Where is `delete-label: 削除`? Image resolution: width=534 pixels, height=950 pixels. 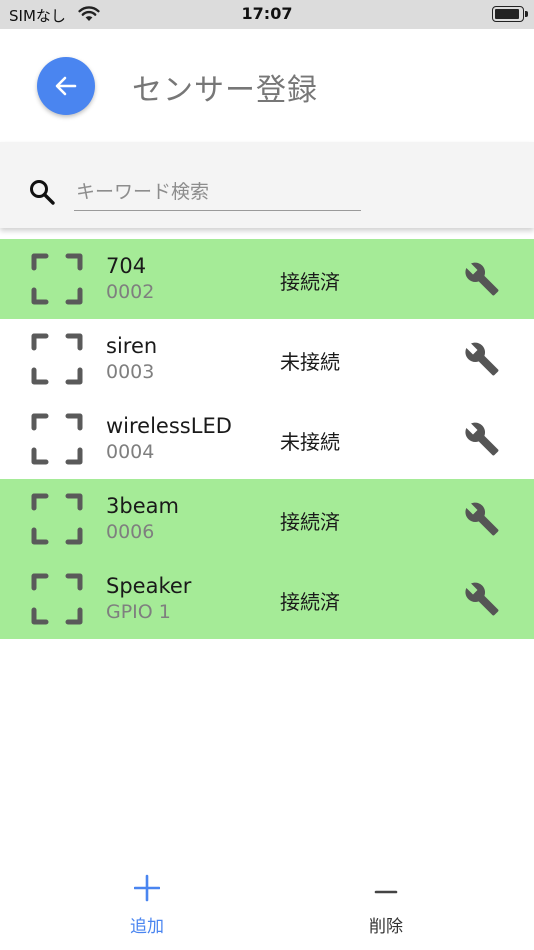
delete-label: 削除 is located at coordinates (386, 927).